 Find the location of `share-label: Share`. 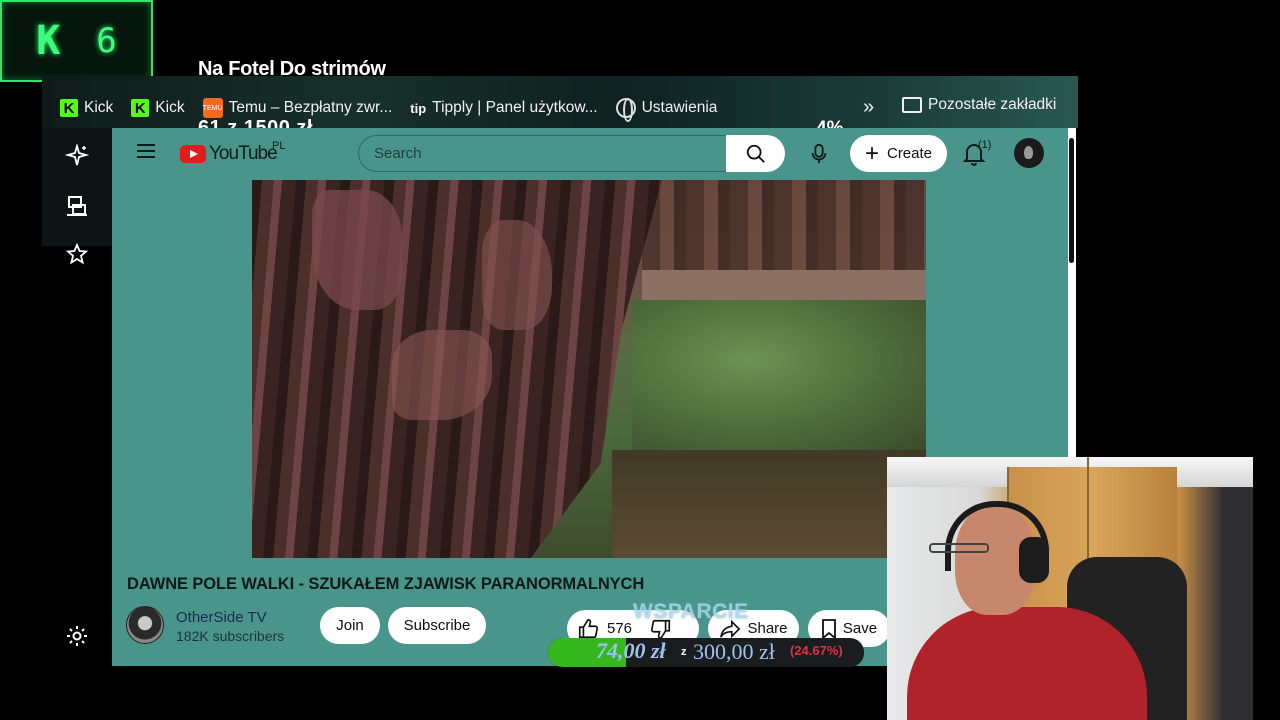

share-label: Share is located at coordinates (767, 628).